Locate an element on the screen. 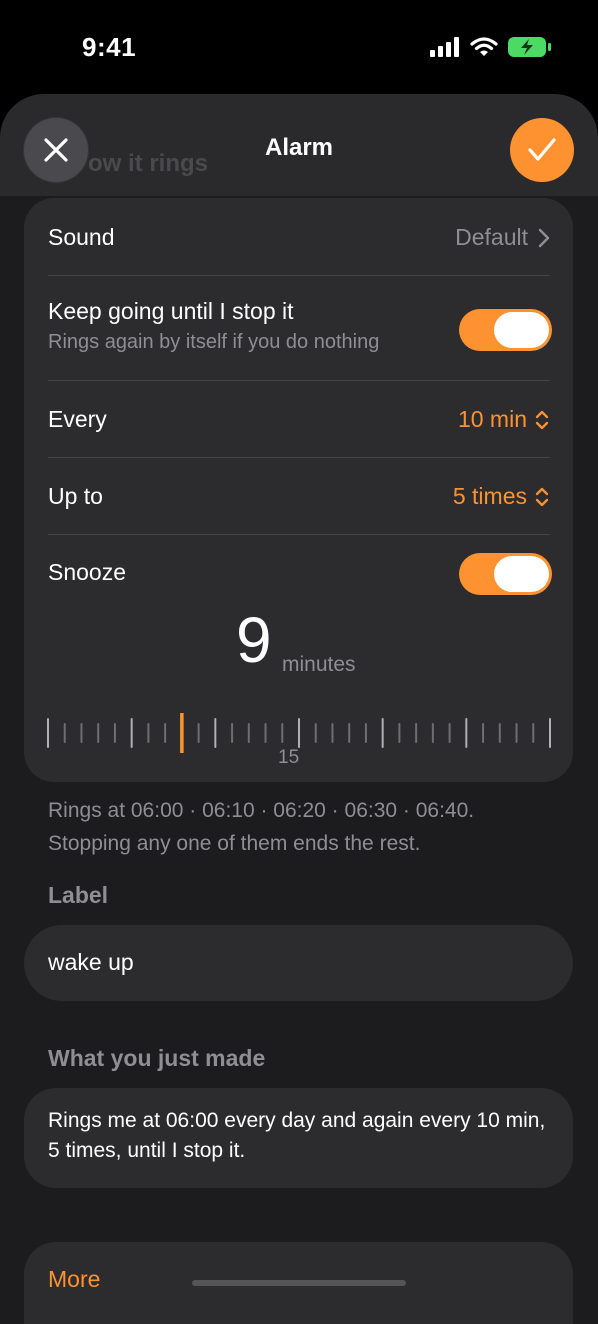  chevron-right-icon is located at coordinates (544, 237).